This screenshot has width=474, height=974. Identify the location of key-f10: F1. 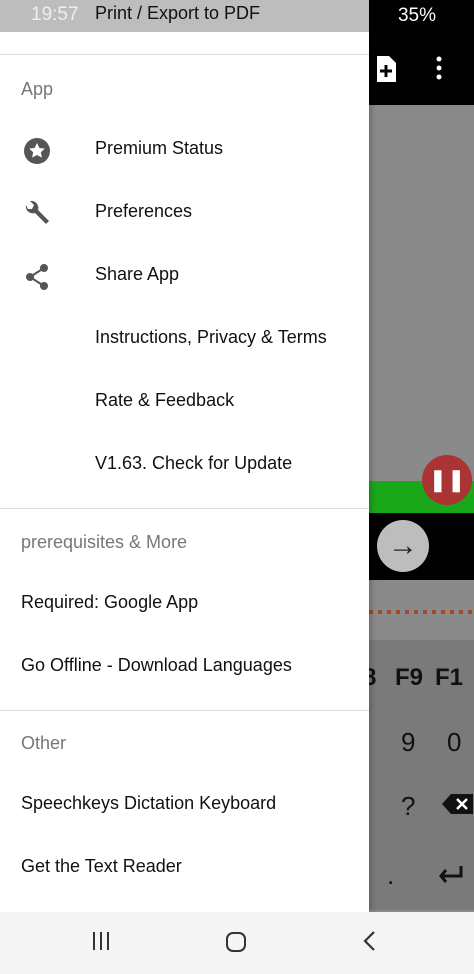
(449, 678).